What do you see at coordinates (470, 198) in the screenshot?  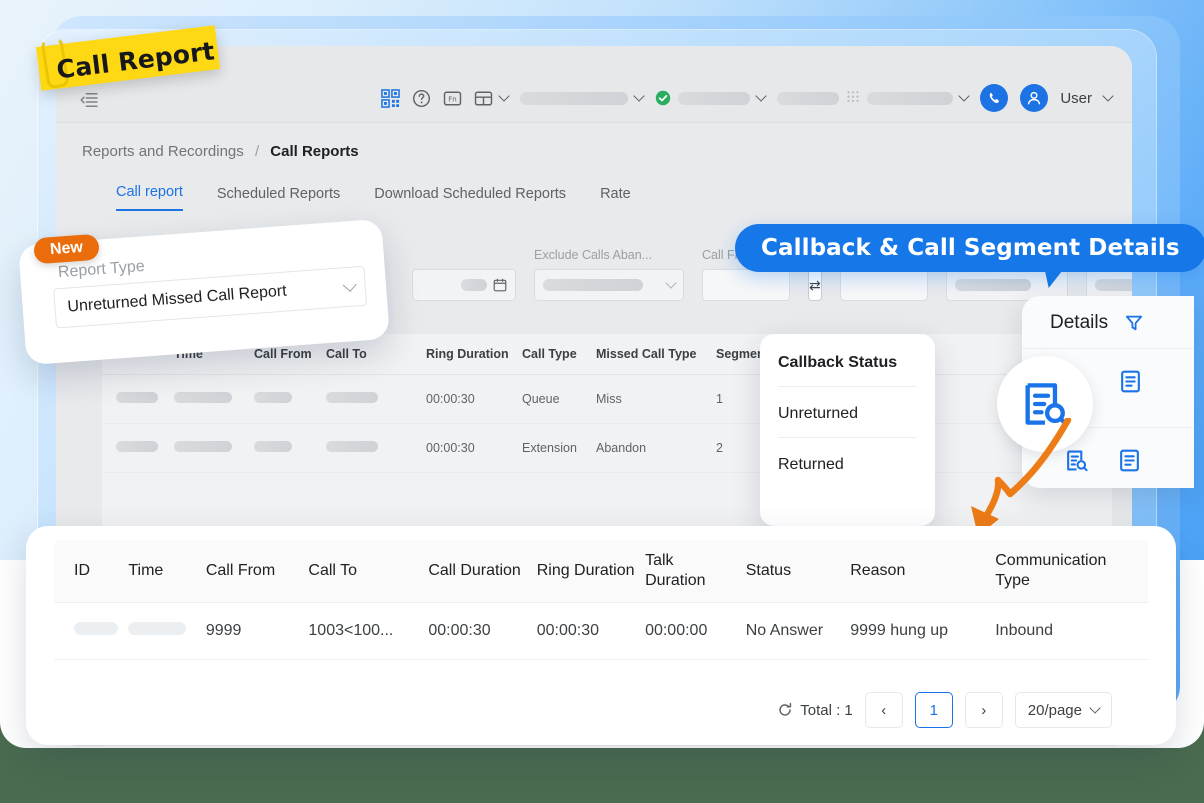 I see `tab-download-scheduled-reports: Download Scheduled Reports` at bounding box center [470, 198].